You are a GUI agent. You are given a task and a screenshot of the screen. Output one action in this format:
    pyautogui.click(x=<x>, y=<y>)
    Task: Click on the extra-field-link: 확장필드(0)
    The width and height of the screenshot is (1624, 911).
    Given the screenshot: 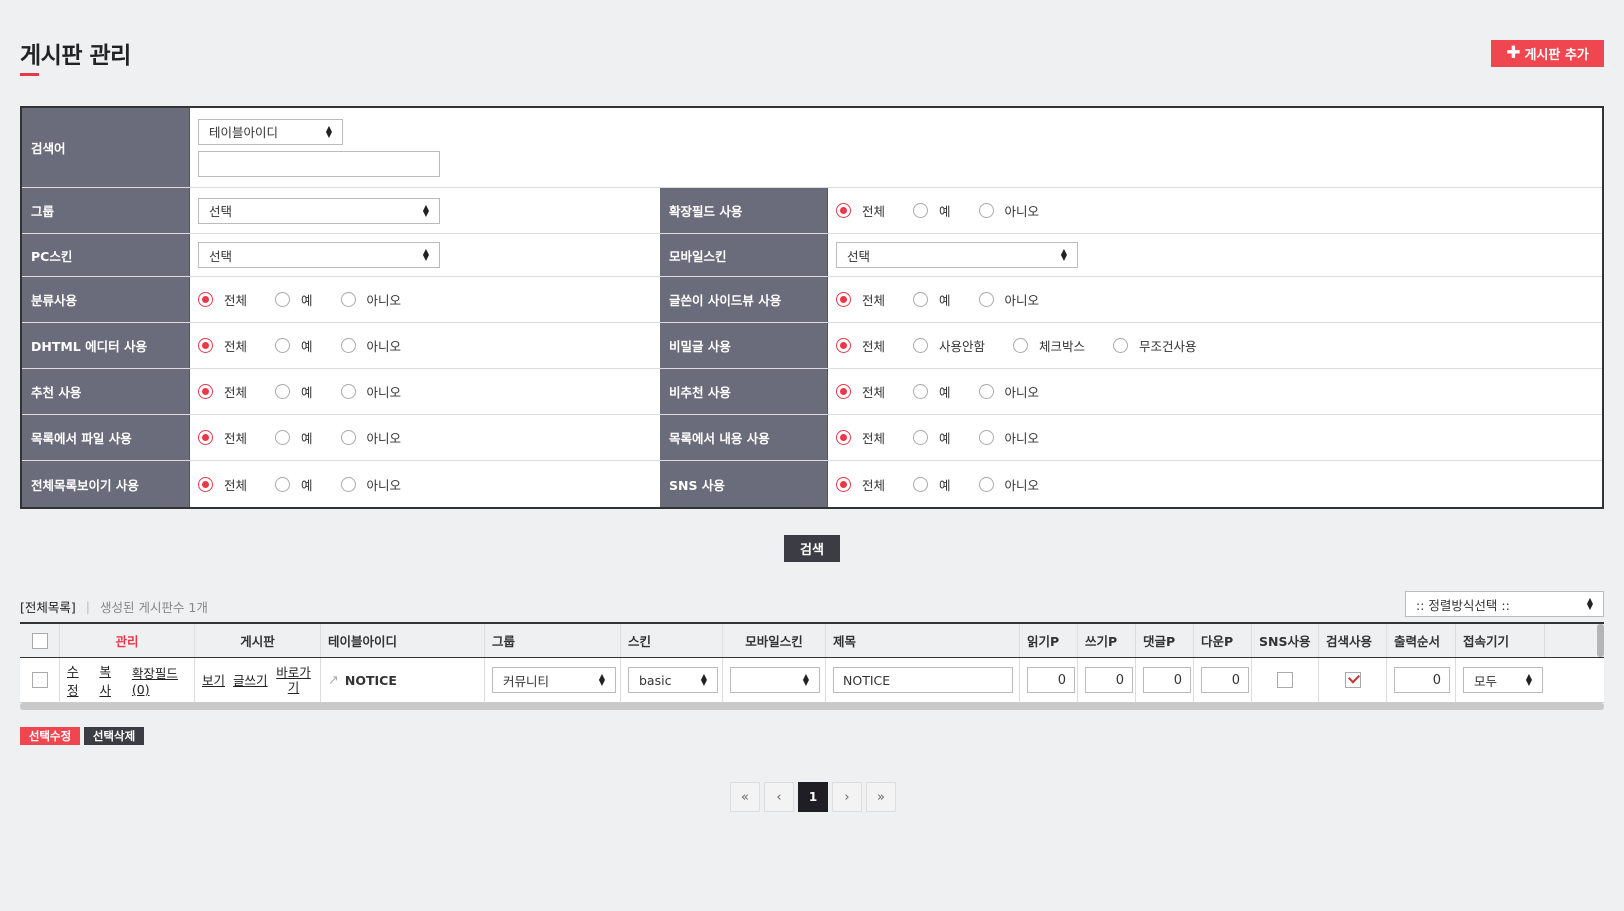 What is the action you would take?
    pyautogui.click(x=163, y=680)
    